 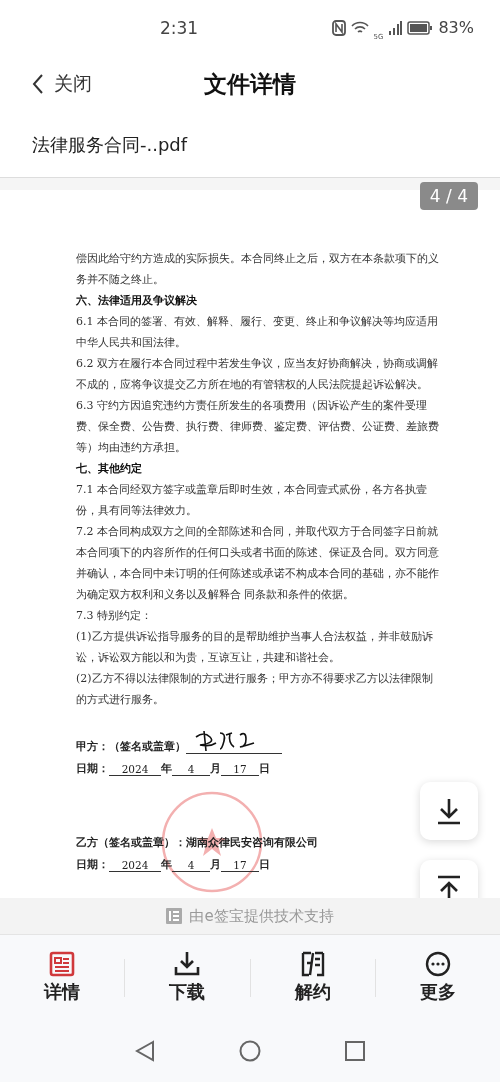 What do you see at coordinates (62, 977) in the screenshot?
I see `tab: 详情` at bounding box center [62, 977].